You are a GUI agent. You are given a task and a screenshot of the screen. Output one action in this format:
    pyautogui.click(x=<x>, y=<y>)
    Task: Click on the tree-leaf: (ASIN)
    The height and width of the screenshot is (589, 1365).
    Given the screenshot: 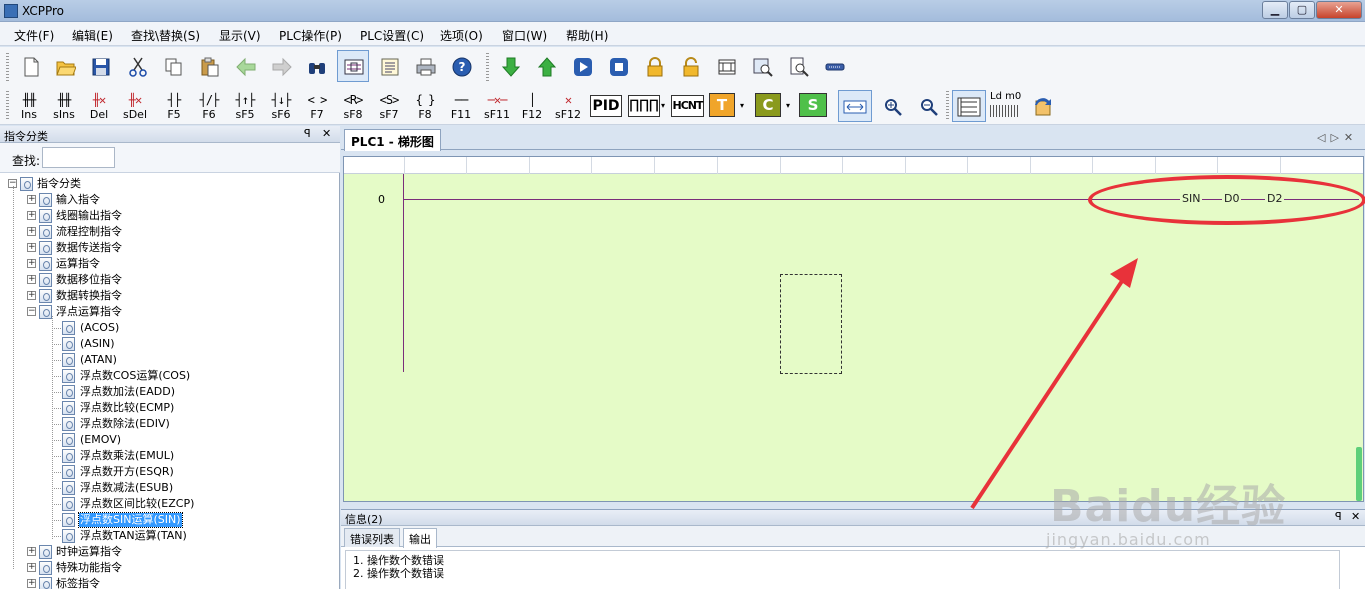 What is the action you would take?
    pyautogui.click(x=165, y=344)
    